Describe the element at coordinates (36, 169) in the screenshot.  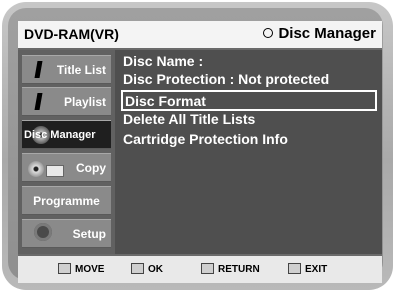
I see `copy-disc-icon` at that location.